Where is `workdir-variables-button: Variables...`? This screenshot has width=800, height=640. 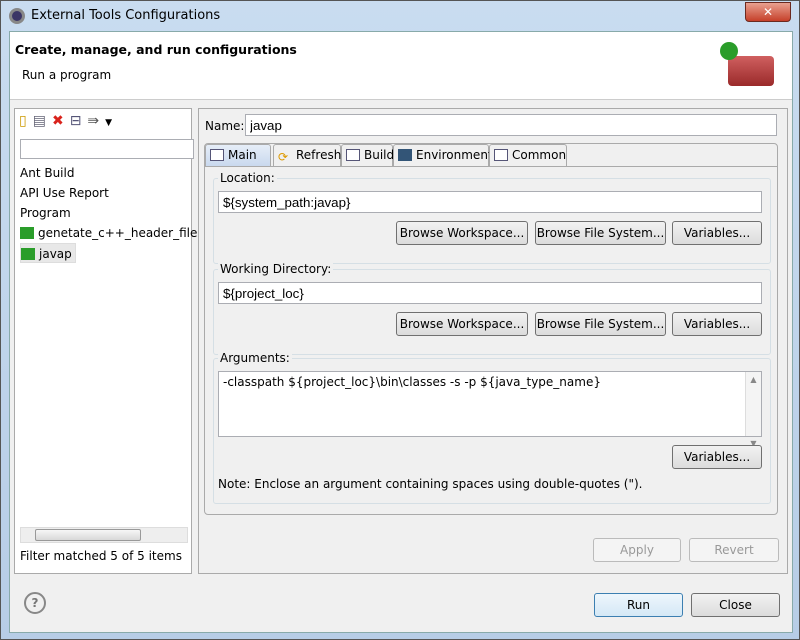
workdir-variables-button: Variables... is located at coordinates (717, 324).